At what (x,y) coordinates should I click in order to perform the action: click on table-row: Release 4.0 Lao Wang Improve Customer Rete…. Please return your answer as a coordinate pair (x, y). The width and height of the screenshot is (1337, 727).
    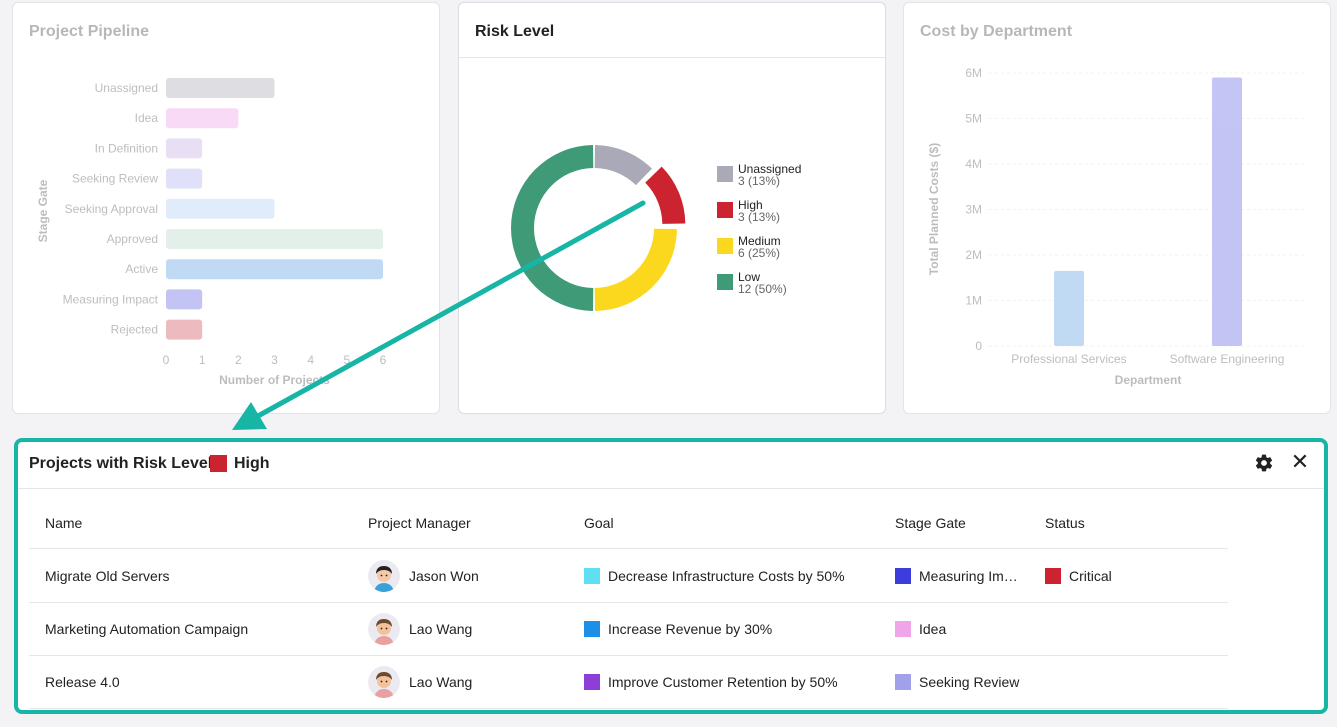
    Looking at the image, I should click on (628, 682).